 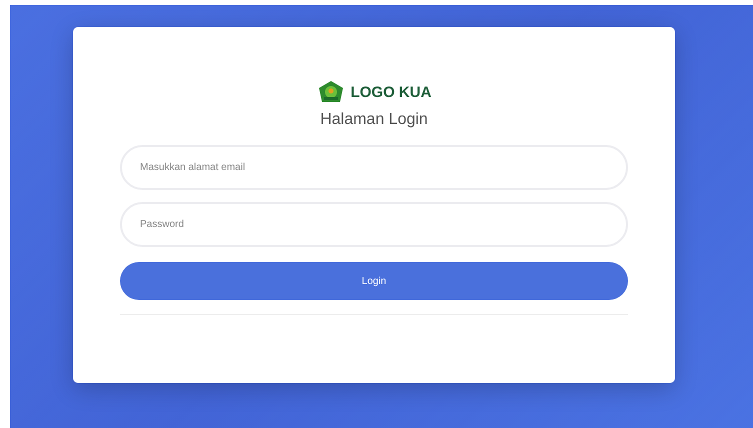 I want to click on page-title: Halaman Login, so click(x=374, y=120).